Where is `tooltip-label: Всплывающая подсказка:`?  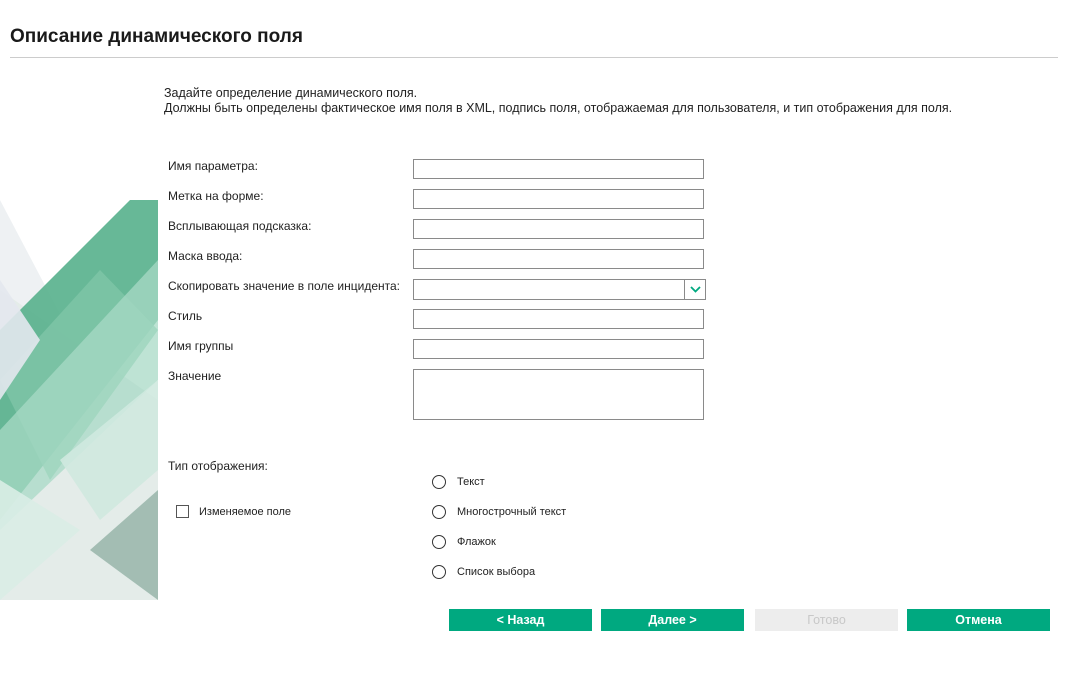 tooltip-label: Всплывающая подсказка: is located at coordinates (240, 226).